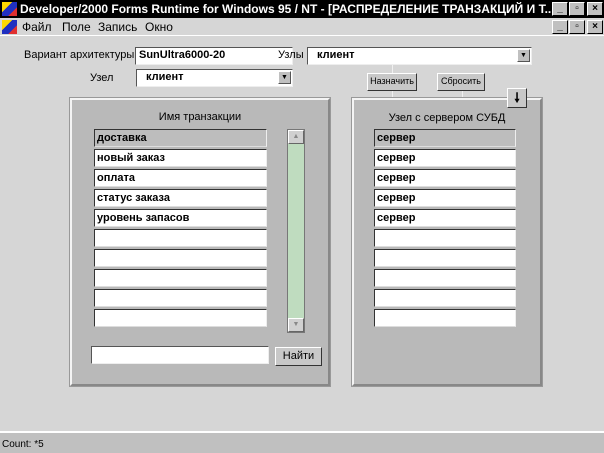 The image size is (604, 453). Describe the element at coordinates (117, 27) in the screenshot. I see `menu-record: Запись` at that location.